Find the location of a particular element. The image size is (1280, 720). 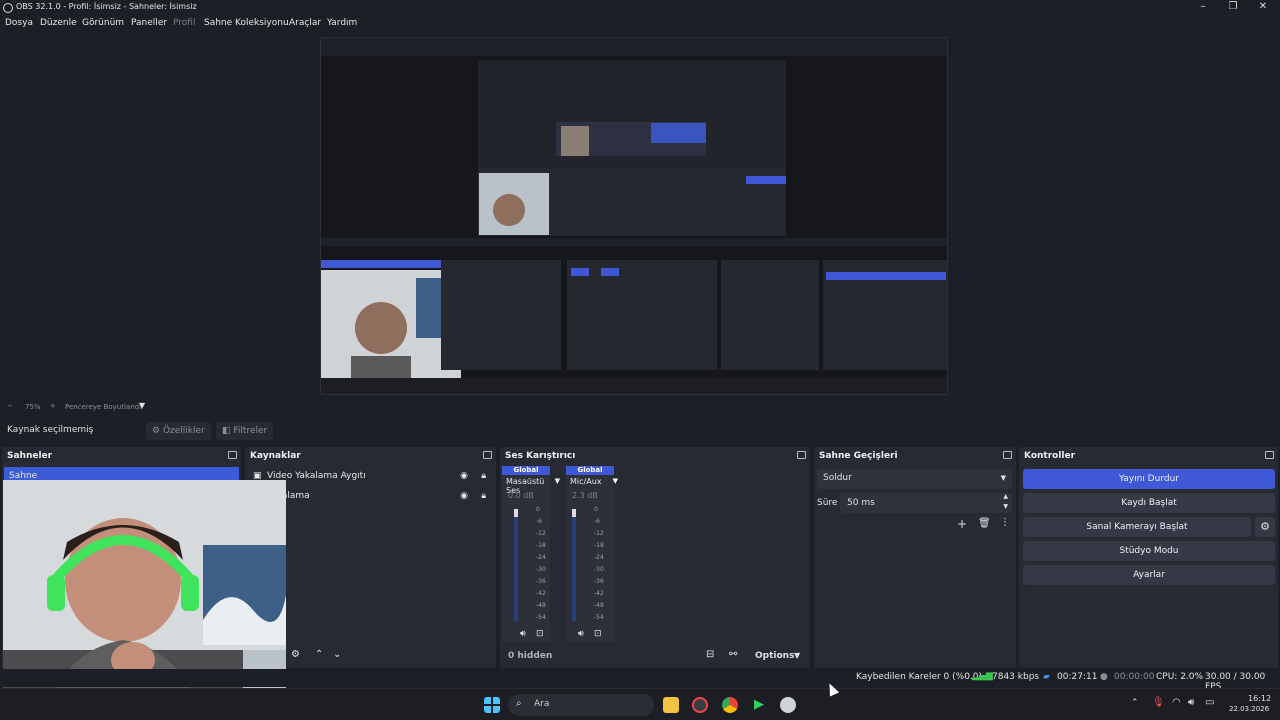

filters-button: ◧ Filtreler is located at coordinates (245, 431).